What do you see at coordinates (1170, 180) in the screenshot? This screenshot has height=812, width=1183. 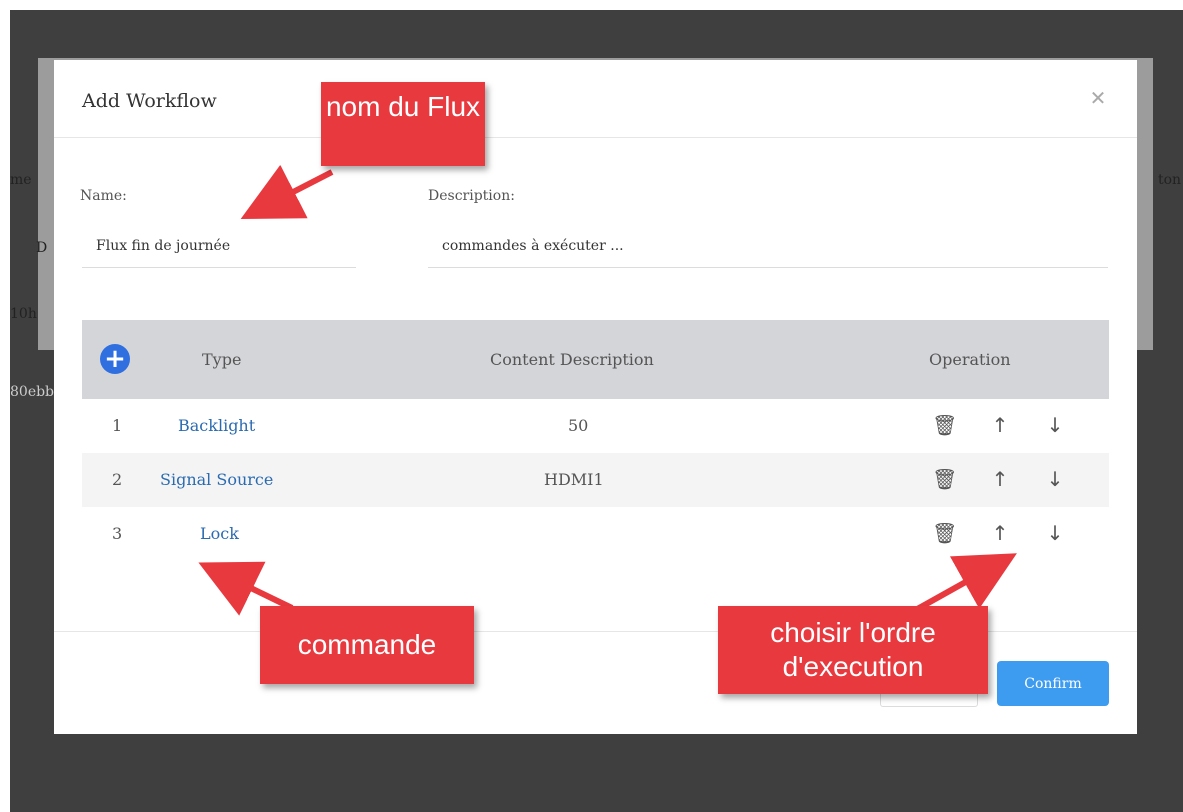 I see `background-fragment: ton` at bounding box center [1170, 180].